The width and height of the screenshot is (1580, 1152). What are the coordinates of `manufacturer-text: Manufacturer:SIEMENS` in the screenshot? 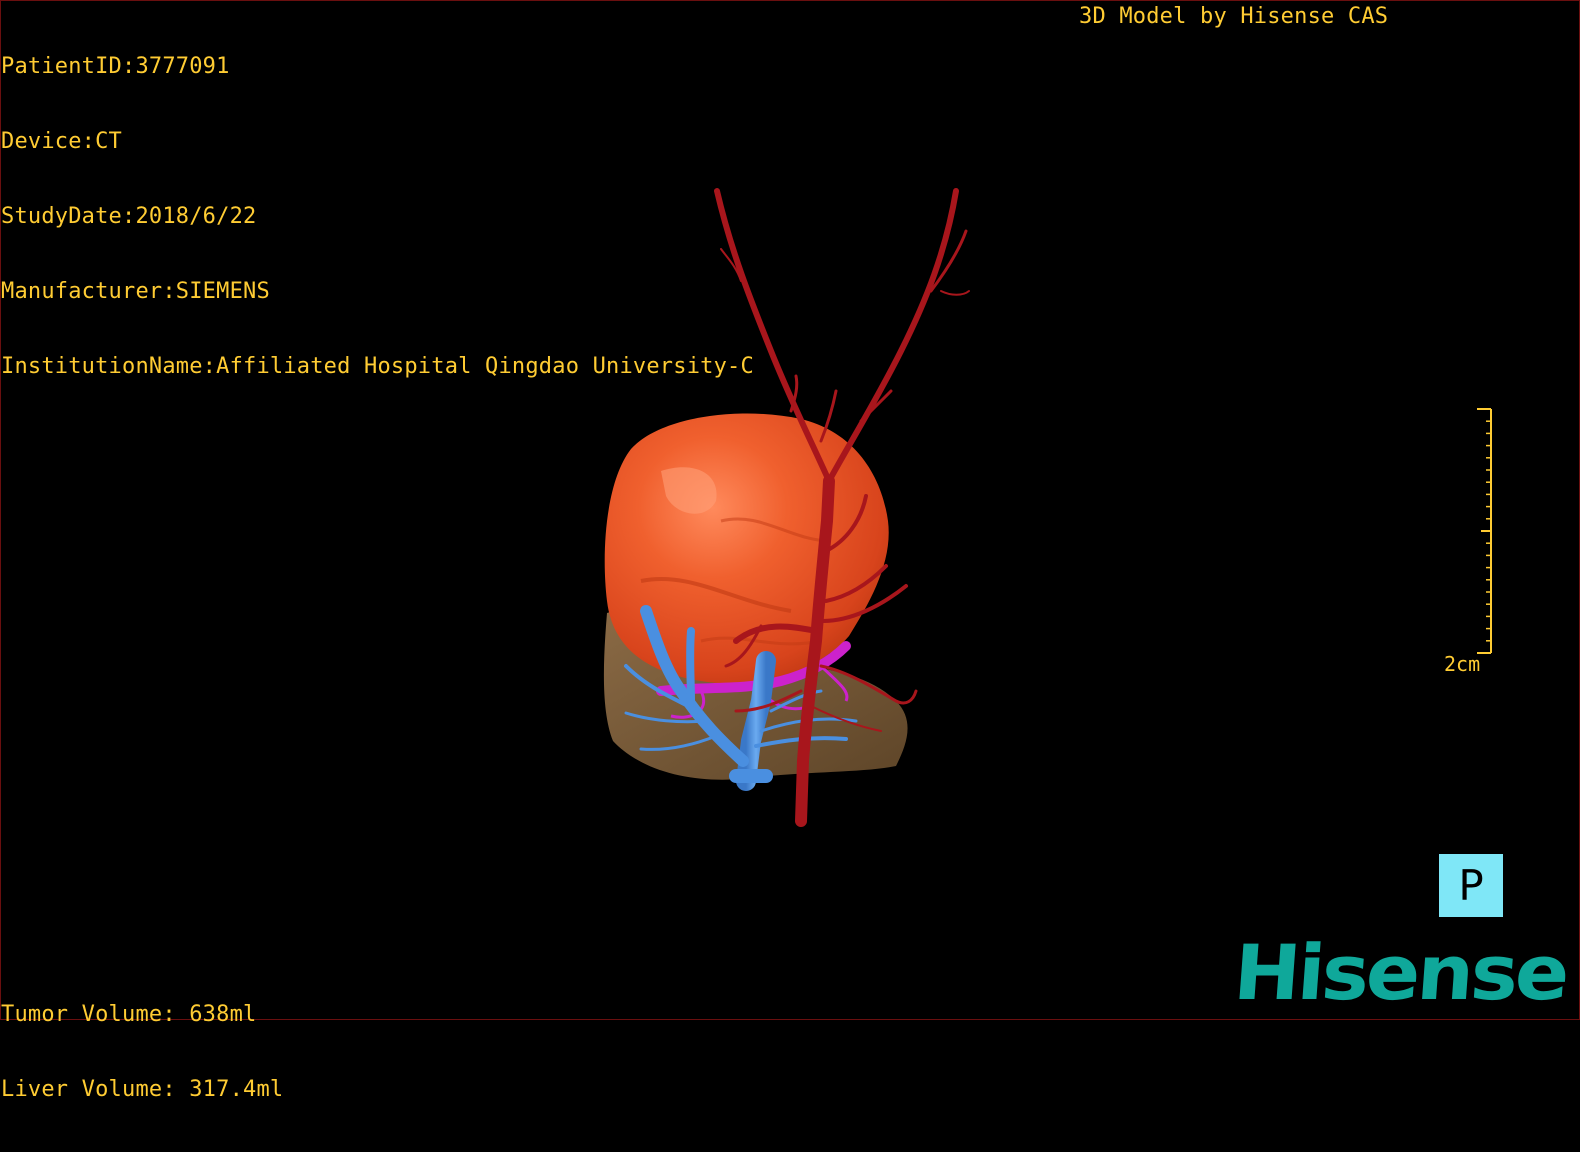 It's located at (135, 291).